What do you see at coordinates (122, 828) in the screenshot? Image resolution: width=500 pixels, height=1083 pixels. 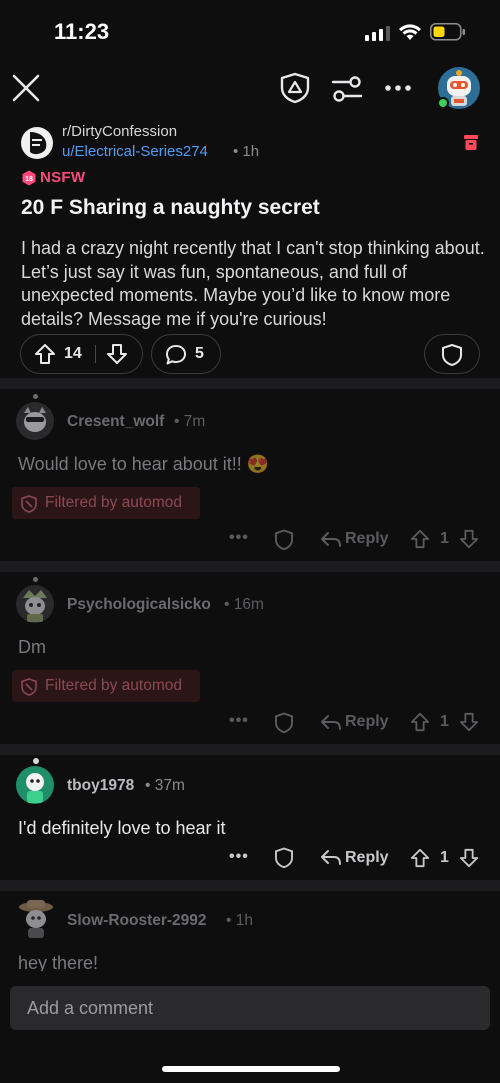 I see `comment-text: I'd definitely love to hear it` at bounding box center [122, 828].